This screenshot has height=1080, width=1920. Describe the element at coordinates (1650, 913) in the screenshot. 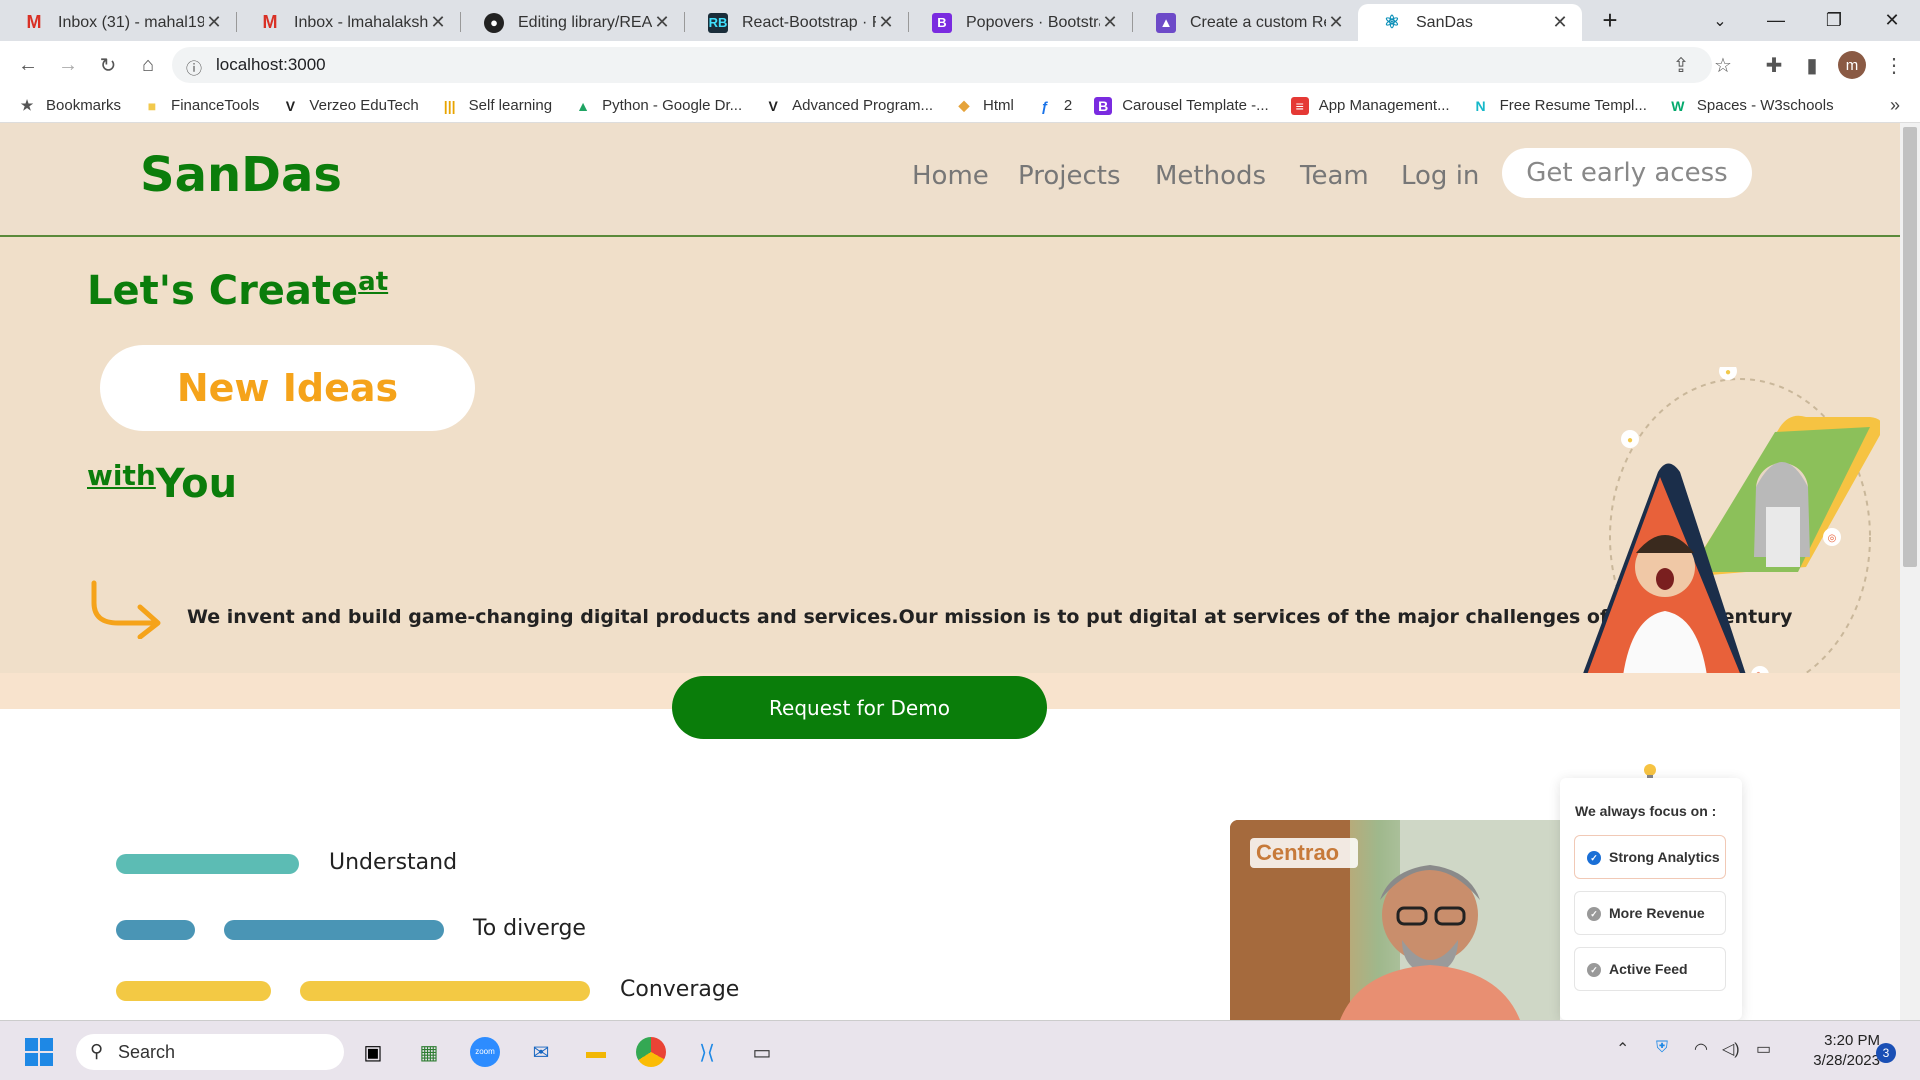

I see `focus-item-more-revenue: ✓ More Revenue` at that location.